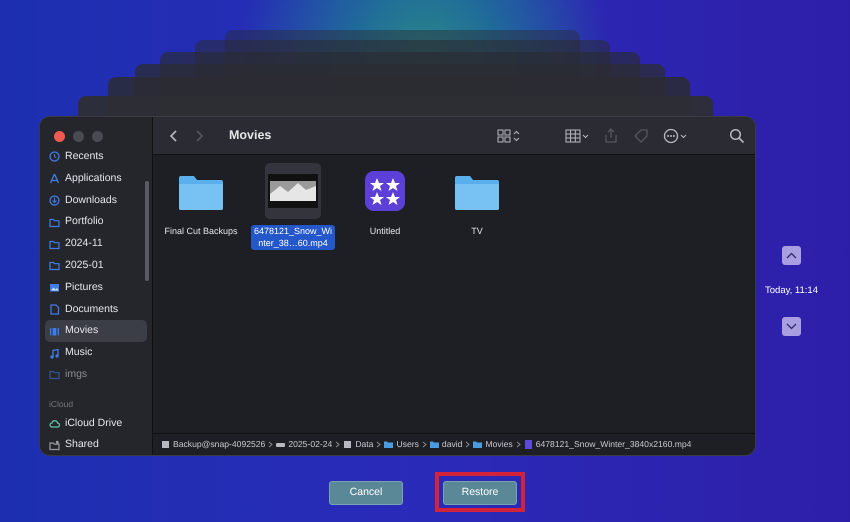 This screenshot has width=850, height=522. I want to click on film-icon, so click(54, 331).